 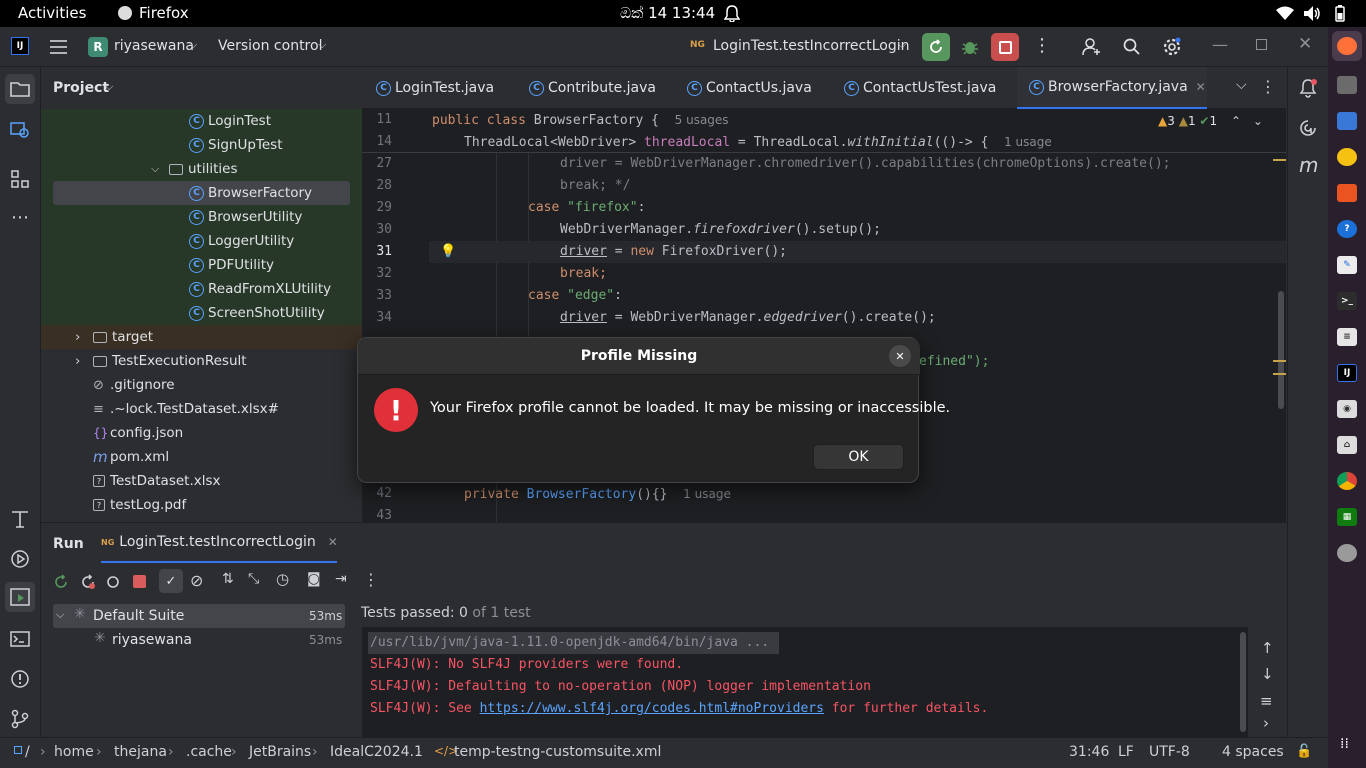 I want to click on tree-item: C ReadFromXLUtility, so click(x=201, y=289).